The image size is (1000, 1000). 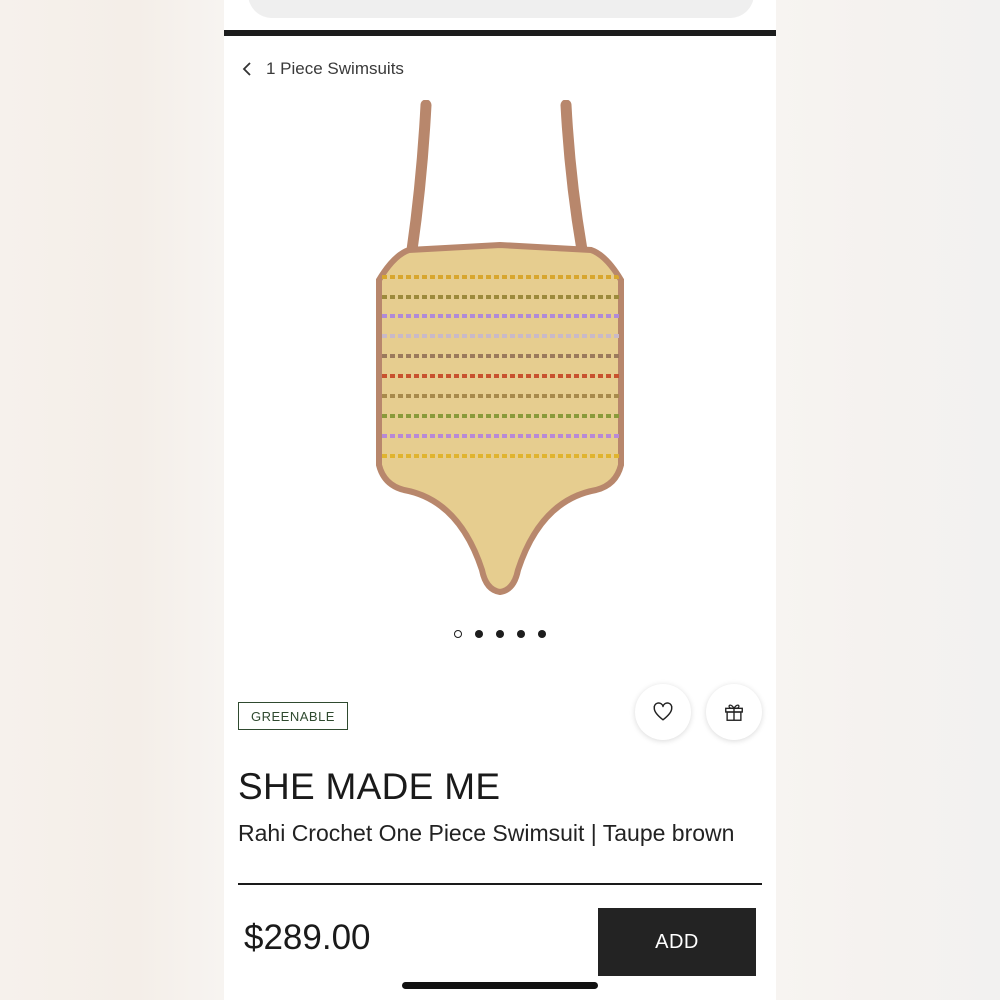 I want to click on wishlist-button, so click(x=663, y=712).